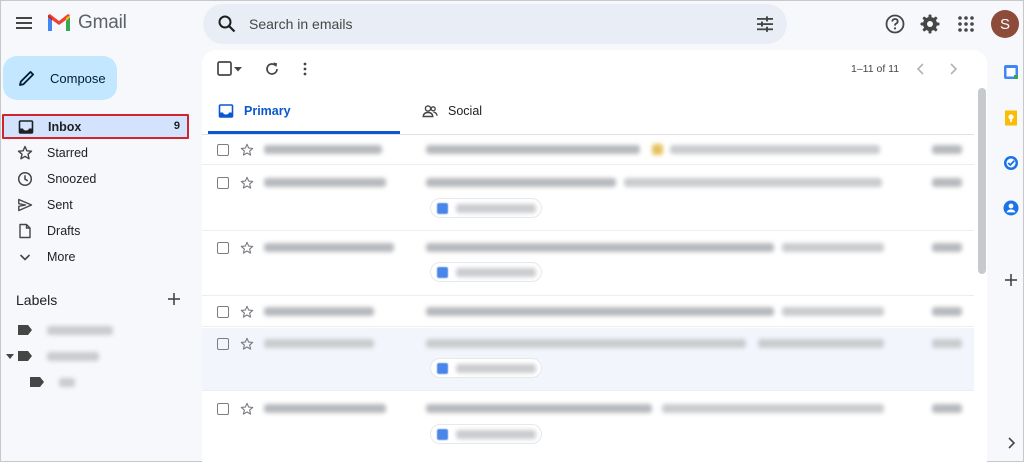 Image resolution: width=1024 pixels, height=462 pixels. Describe the element at coordinates (430, 111) in the screenshot. I see `people-icon` at that location.